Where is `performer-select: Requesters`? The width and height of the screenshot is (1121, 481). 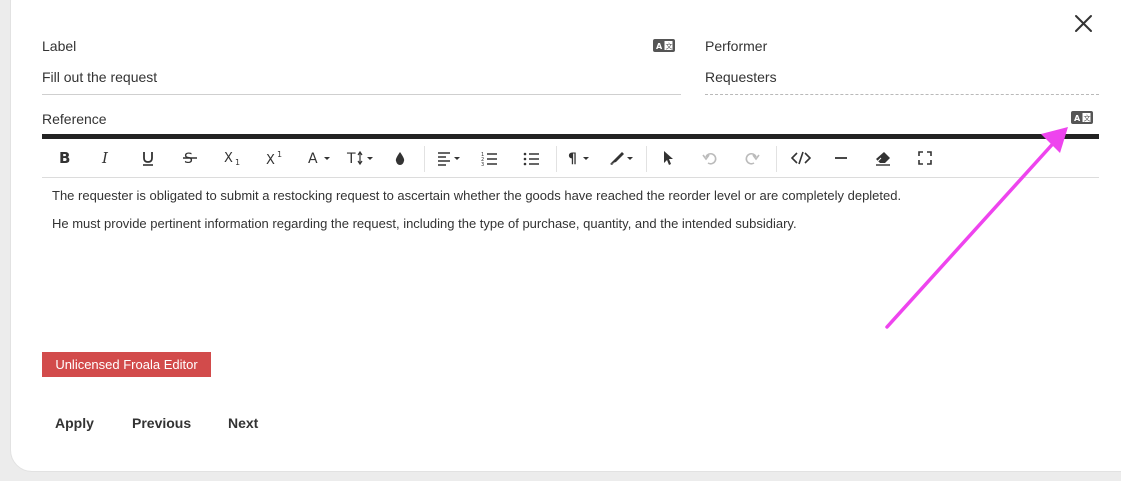
performer-select: Requesters is located at coordinates (741, 77).